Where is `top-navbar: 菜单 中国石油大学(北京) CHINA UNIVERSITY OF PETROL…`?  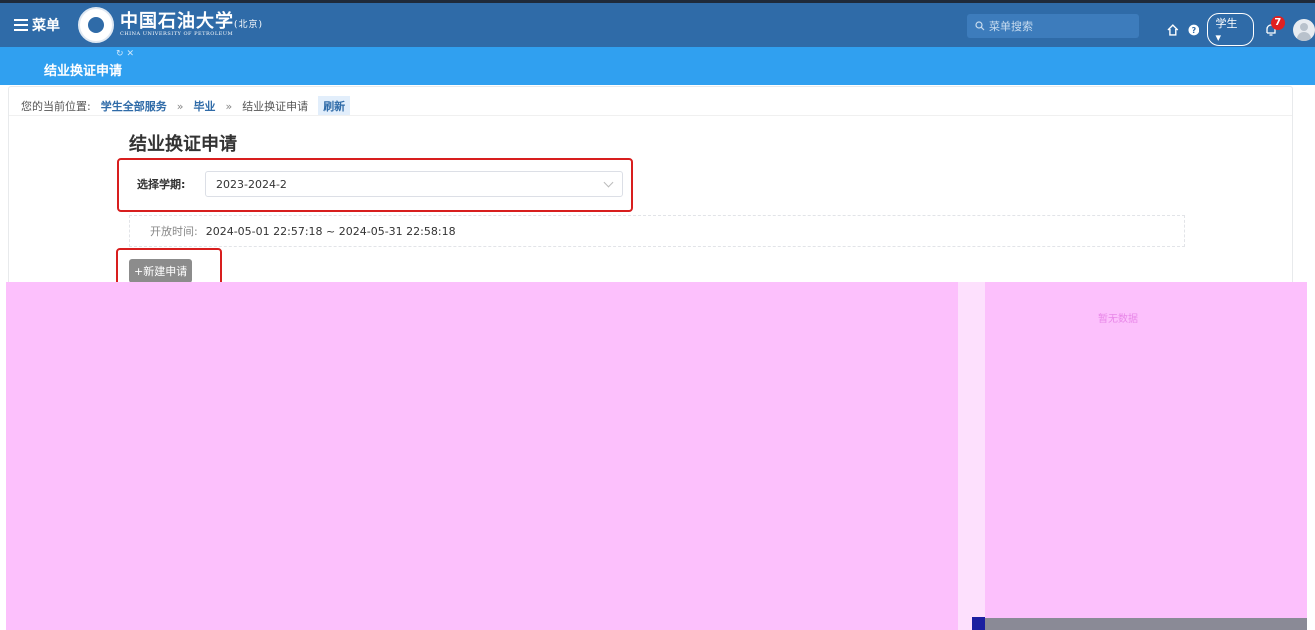 top-navbar: 菜单 中国石油大学(北京) CHINA UNIVERSITY OF PETROL… is located at coordinates (657, 23).